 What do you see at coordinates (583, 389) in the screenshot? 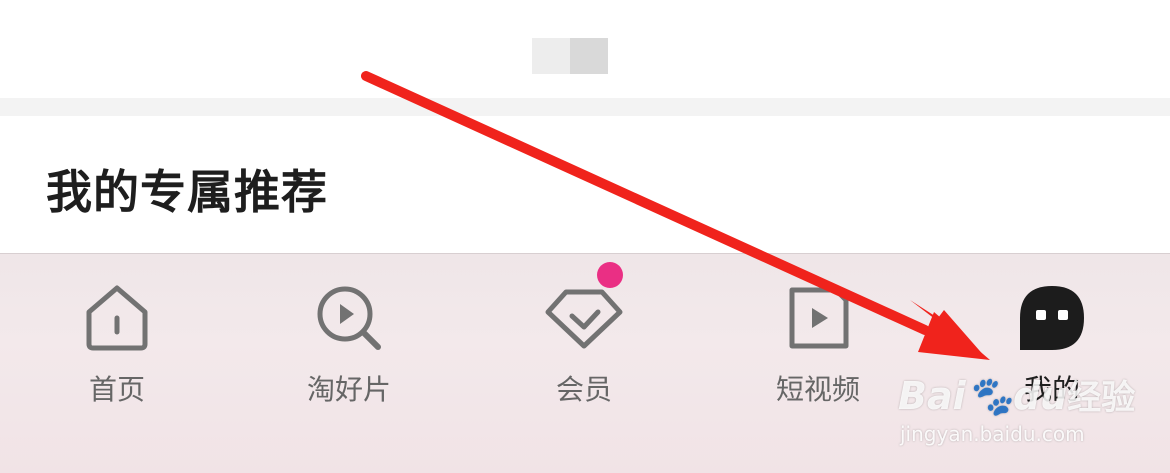
I see `tab-vip-label: 会员` at bounding box center [583, 389].